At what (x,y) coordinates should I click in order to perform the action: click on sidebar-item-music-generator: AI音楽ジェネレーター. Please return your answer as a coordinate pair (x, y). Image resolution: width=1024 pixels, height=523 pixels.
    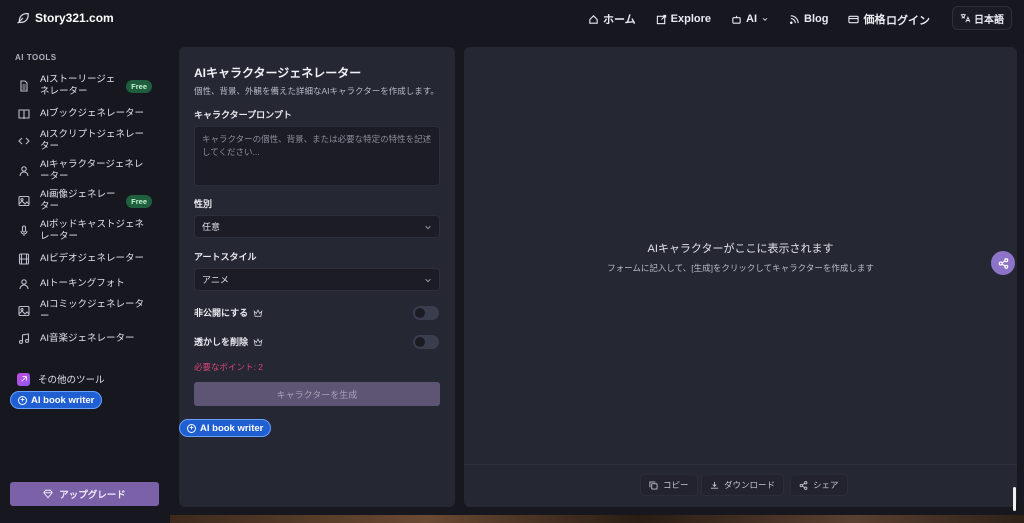
    Looking at the image, I should click on (85, 338).